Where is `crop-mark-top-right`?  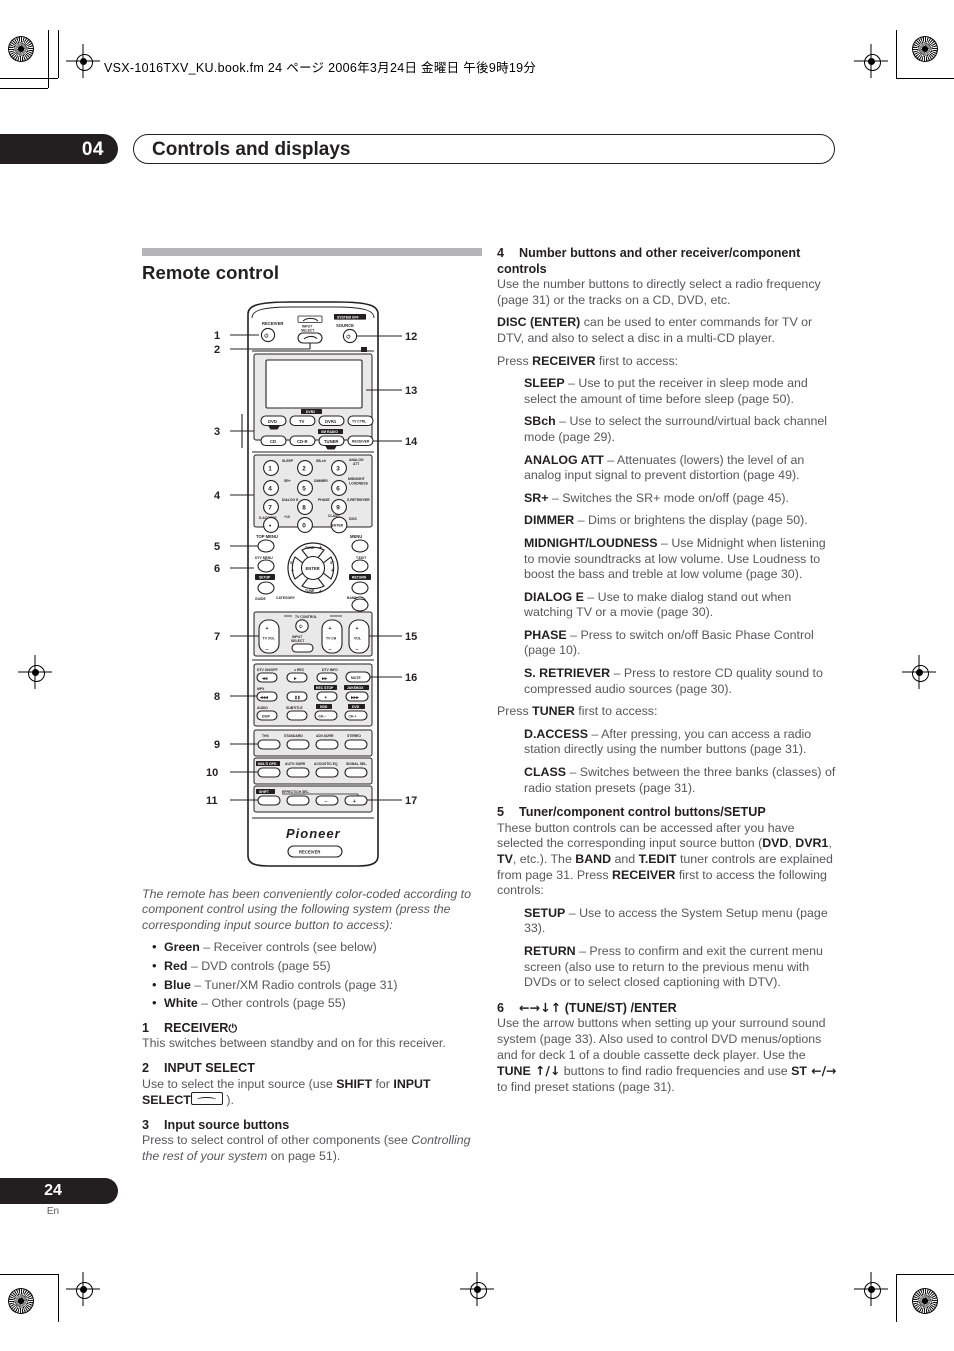
crop-mark-top-right is located at coordinates (871, 61).